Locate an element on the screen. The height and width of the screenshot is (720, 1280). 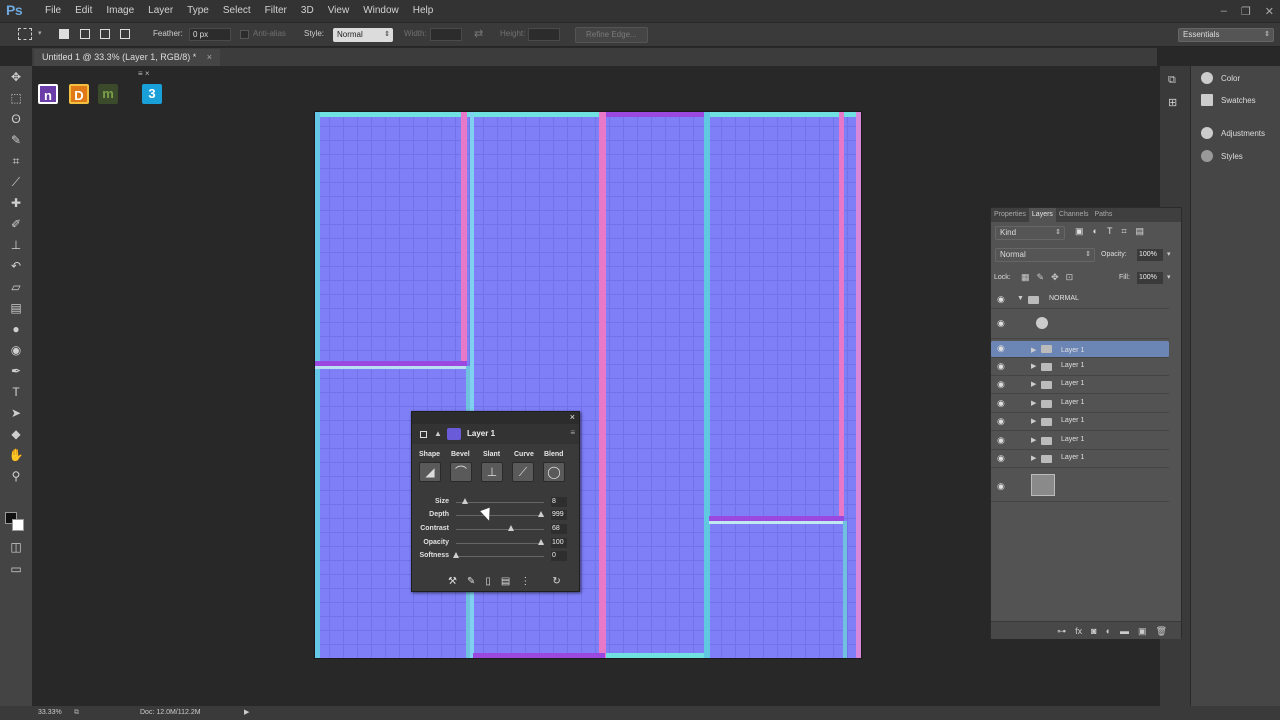
swatches-panel-item: Swatches is located at coordinates (1228, 100).